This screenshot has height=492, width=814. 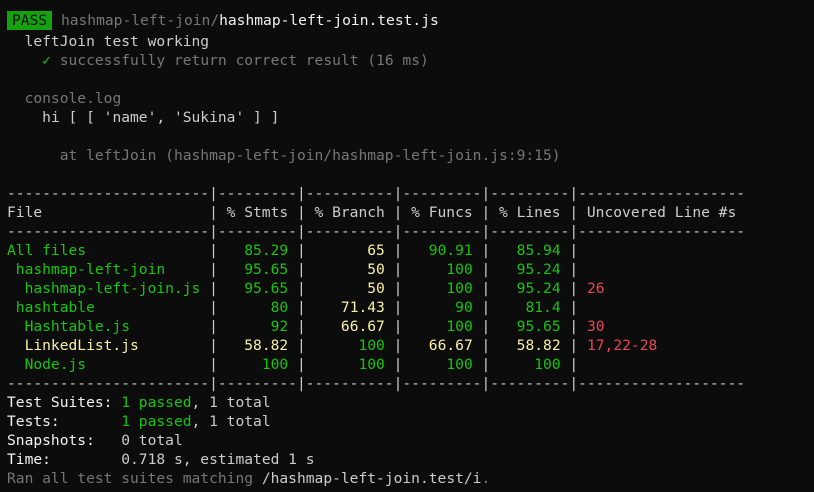 I want to click on coverage-file: All files, so click(x=108, y=250).